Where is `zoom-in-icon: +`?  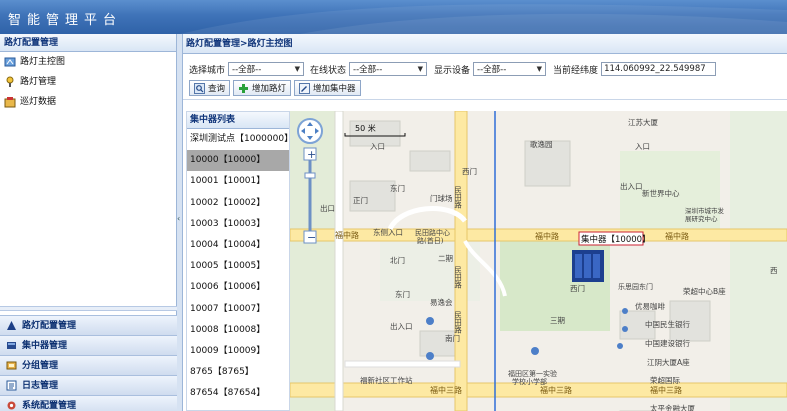
zoom-in-icon: + is located at coordinates (311, 154).